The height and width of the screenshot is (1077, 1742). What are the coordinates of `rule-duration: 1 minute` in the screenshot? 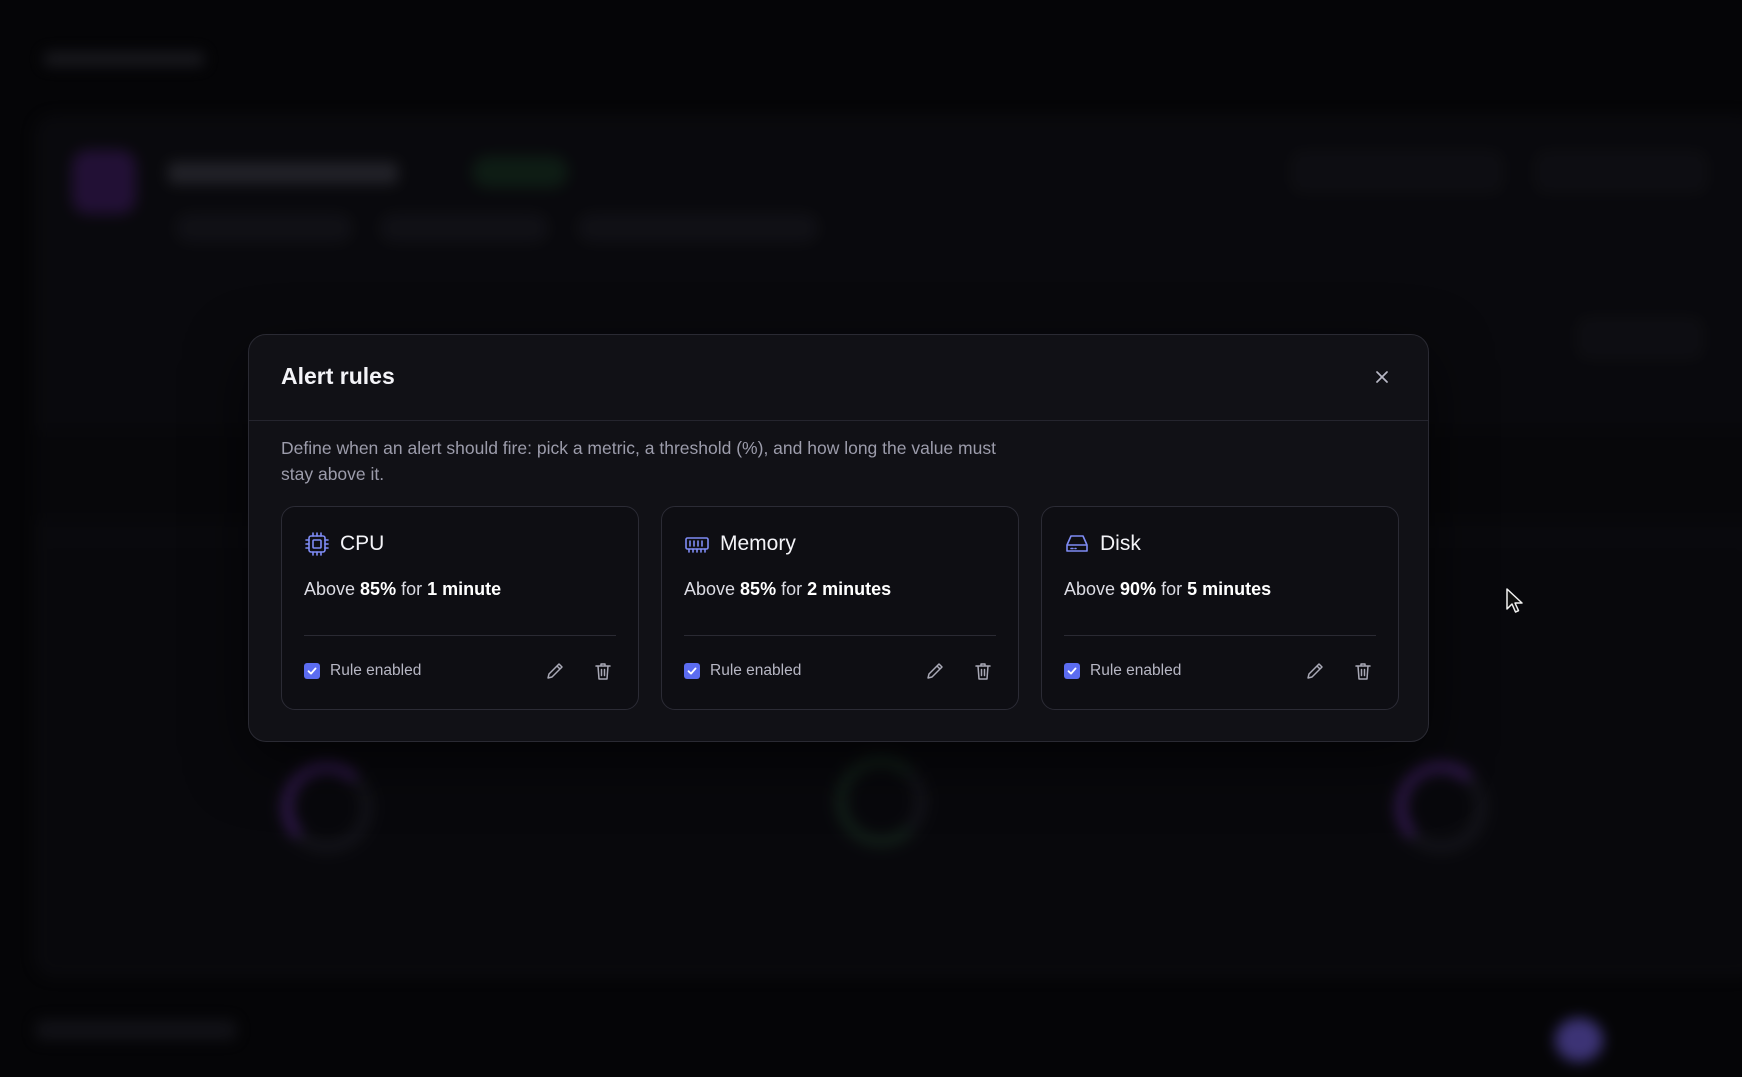 It's located at (464, 589).